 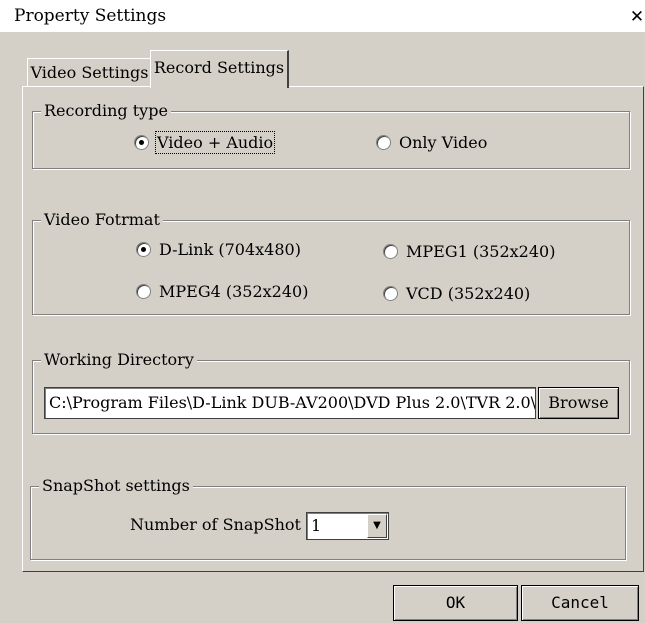 What do you see at coordinates (219, 69) in the screenshot?
I see `tab-record-settings: Record Settings` at bounding box center [219, 69].